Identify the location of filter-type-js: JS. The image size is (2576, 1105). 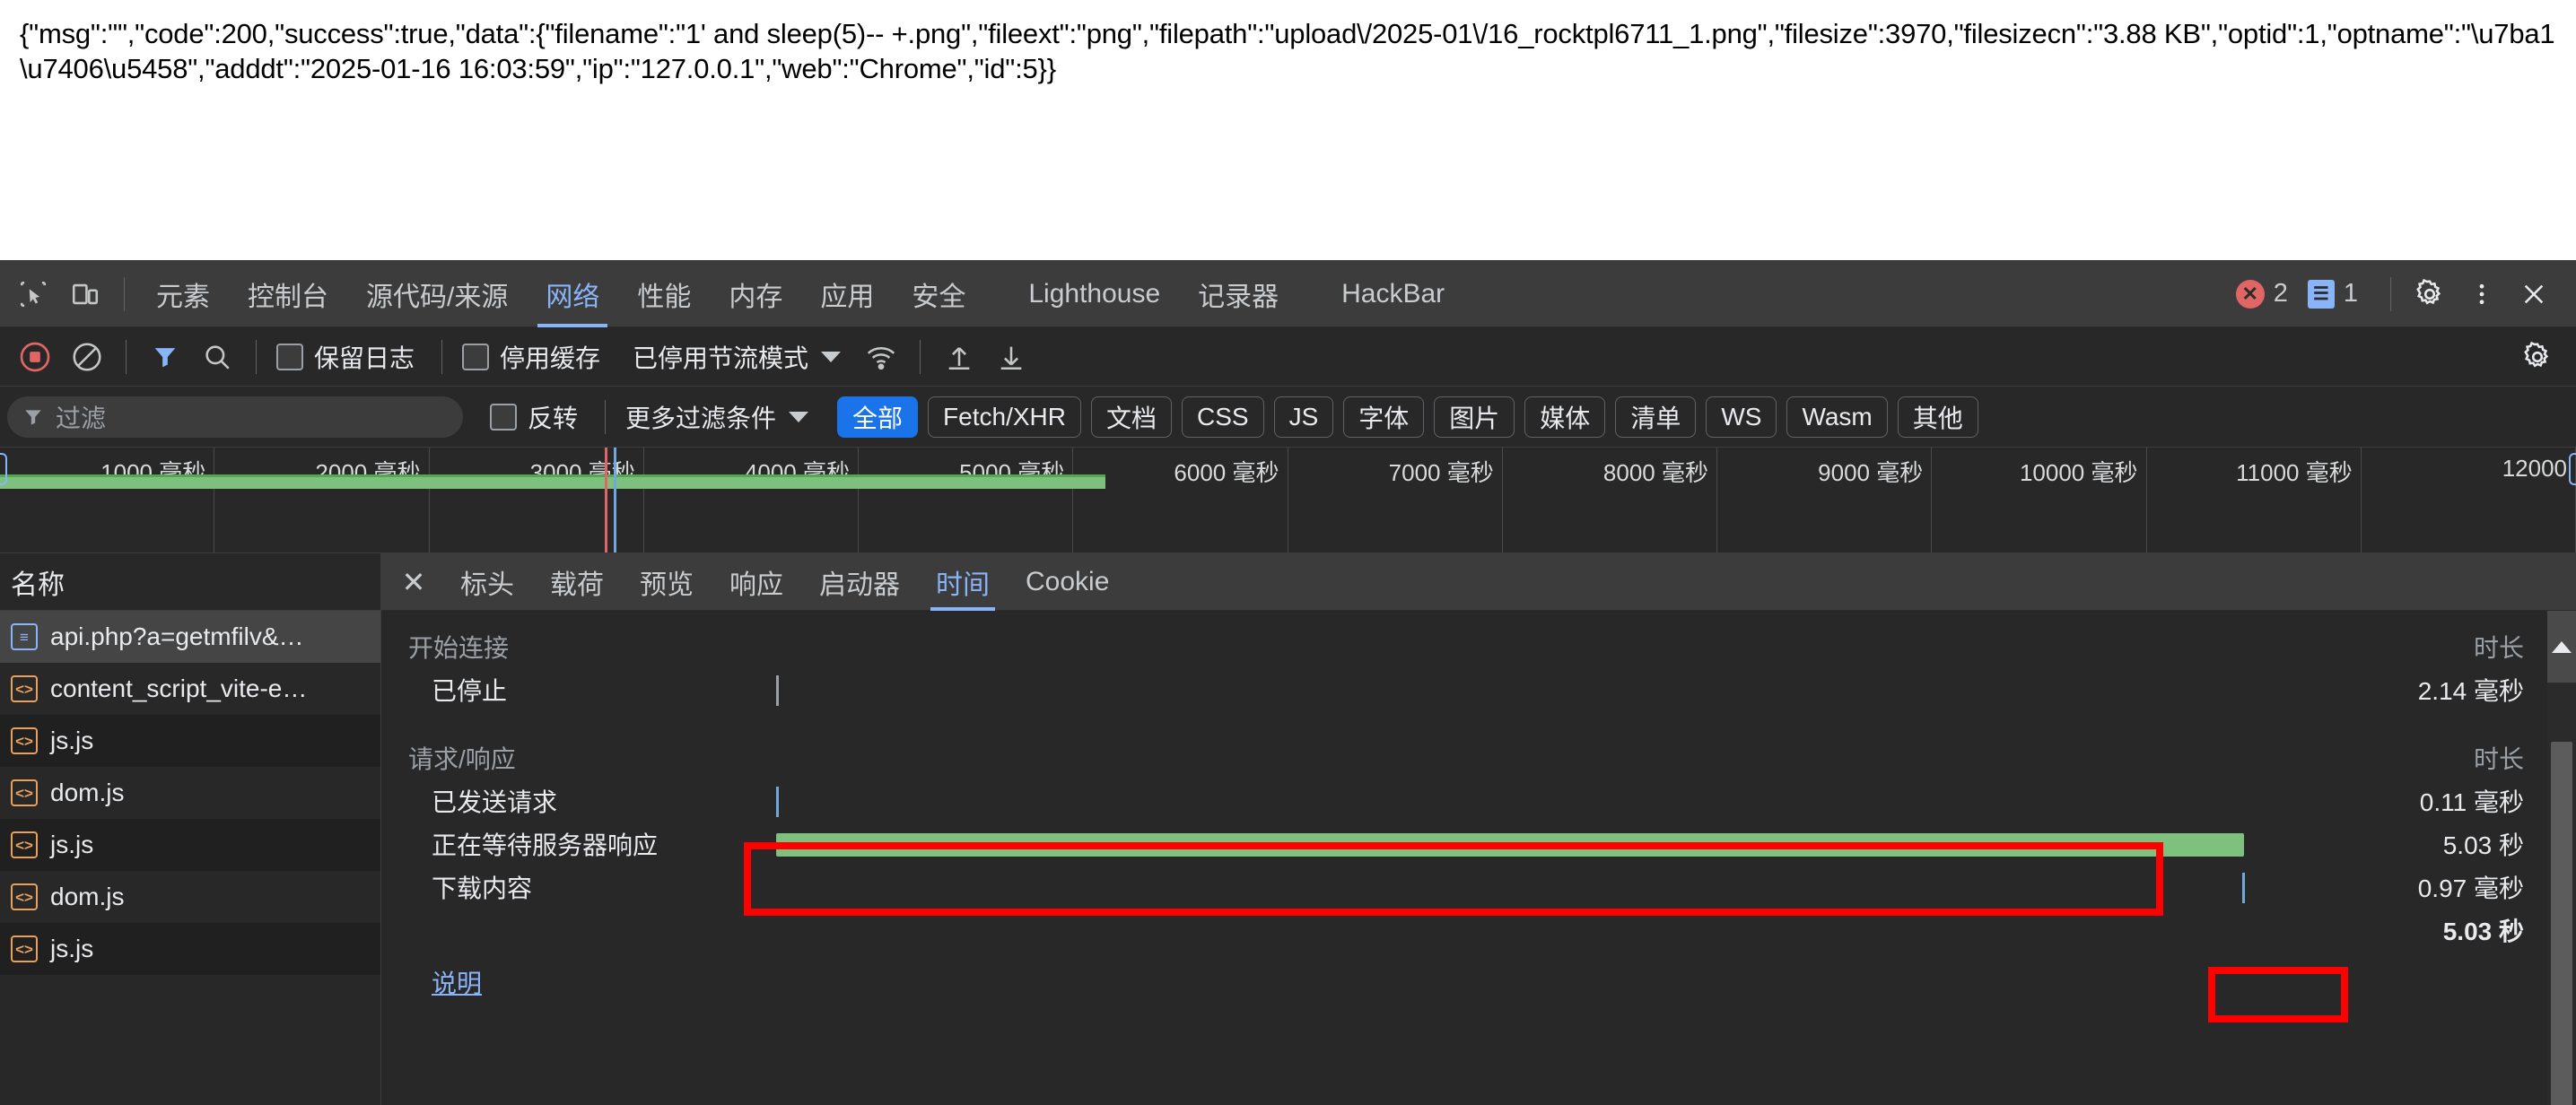
(1303, 417).